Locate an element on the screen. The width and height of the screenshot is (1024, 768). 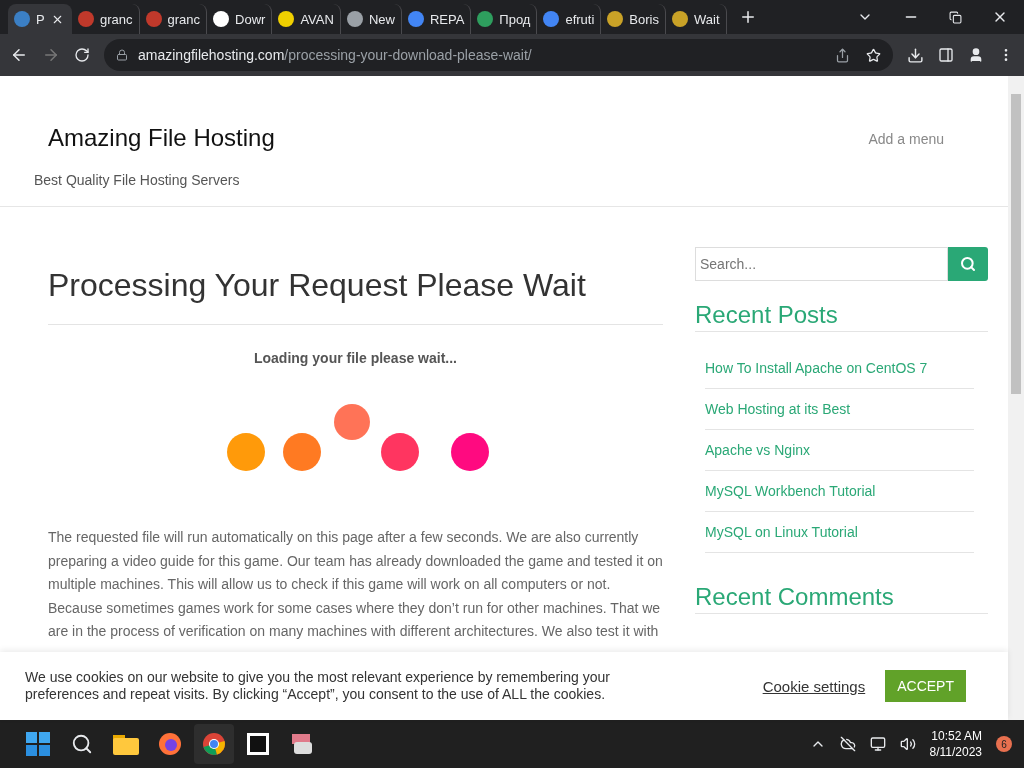
star-icon is located at coordinates (873, 55).